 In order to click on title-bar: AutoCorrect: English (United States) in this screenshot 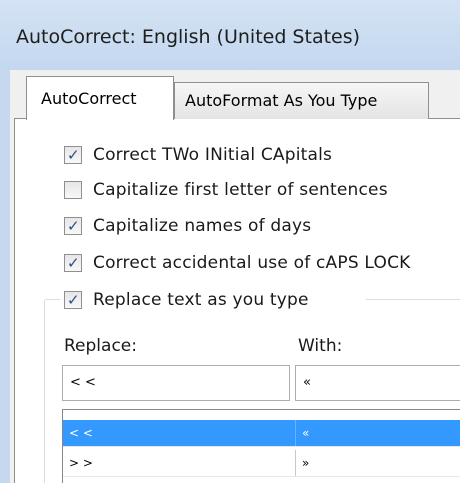, I will do `click(230, 35)`.